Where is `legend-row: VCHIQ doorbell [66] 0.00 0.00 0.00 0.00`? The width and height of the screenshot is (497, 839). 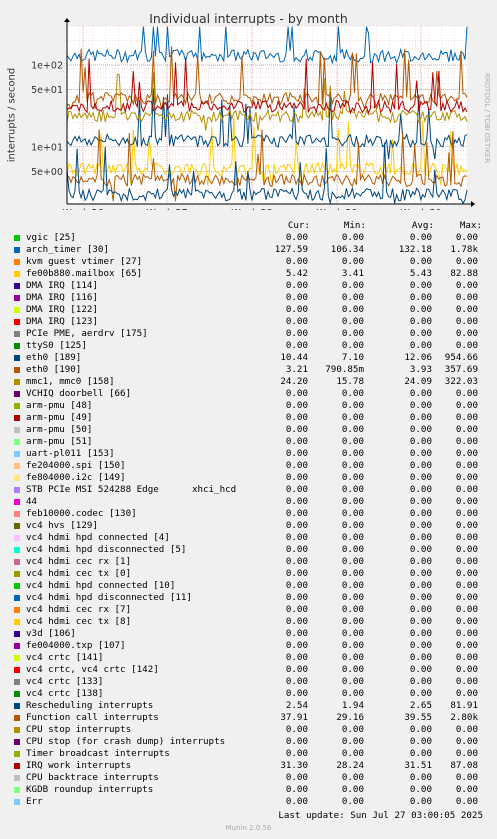 legend-row: VCHIQ doorbell [66] 0.00 0.00 0.00 0.00 is located at coordinates (248, 394).